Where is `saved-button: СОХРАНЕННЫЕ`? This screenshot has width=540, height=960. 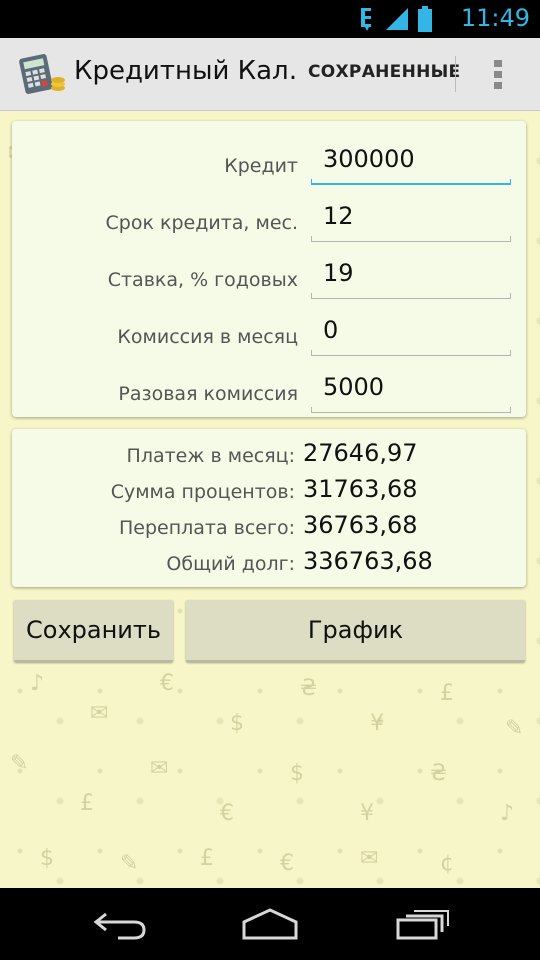
saved-button: СОХРАНЕННЫЕ is located at coordinates (384, 72).